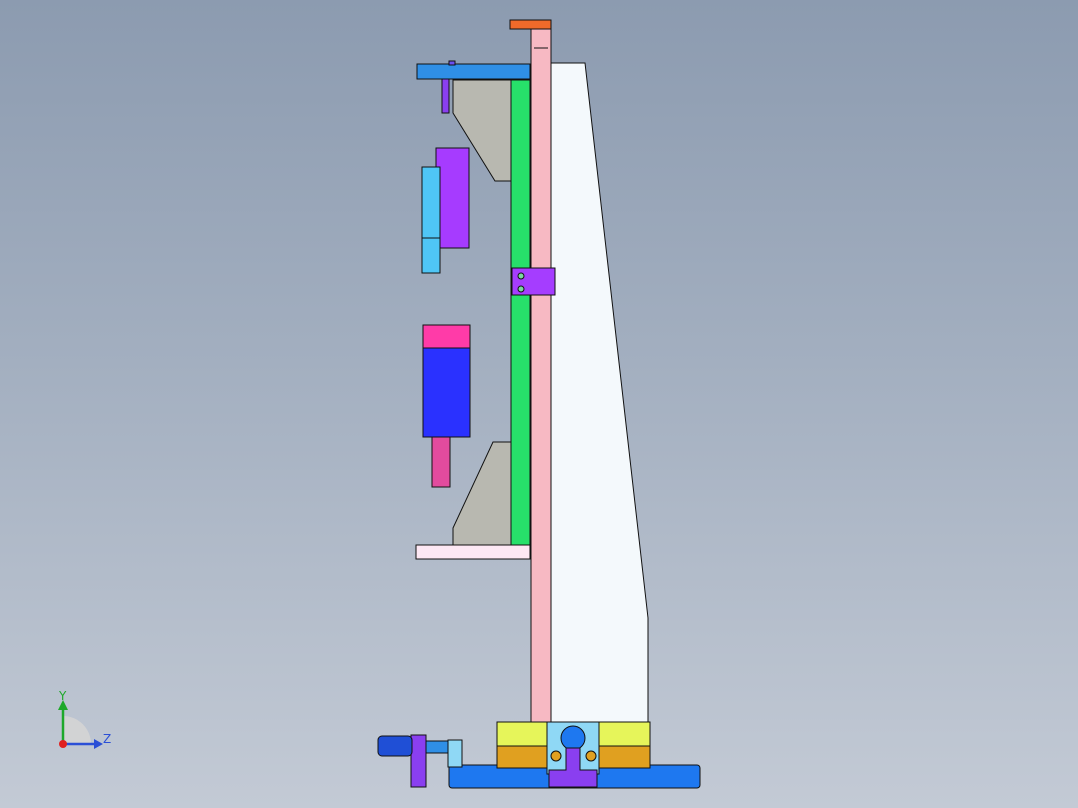 Image resolution: width=1078 pixels, height=808 pixels. I want to click on green-rail, so click(520, 312).